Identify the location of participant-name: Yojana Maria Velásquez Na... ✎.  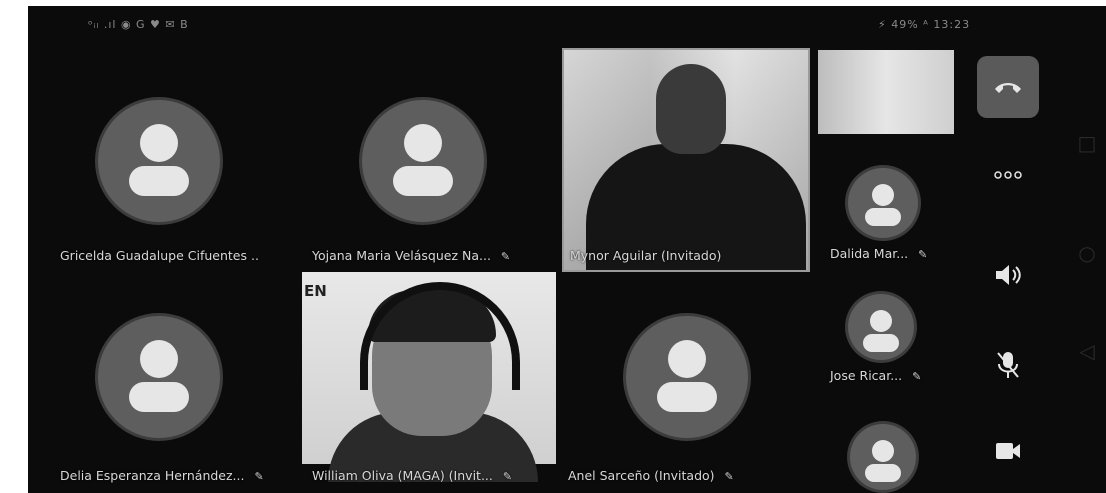
(411, 255).